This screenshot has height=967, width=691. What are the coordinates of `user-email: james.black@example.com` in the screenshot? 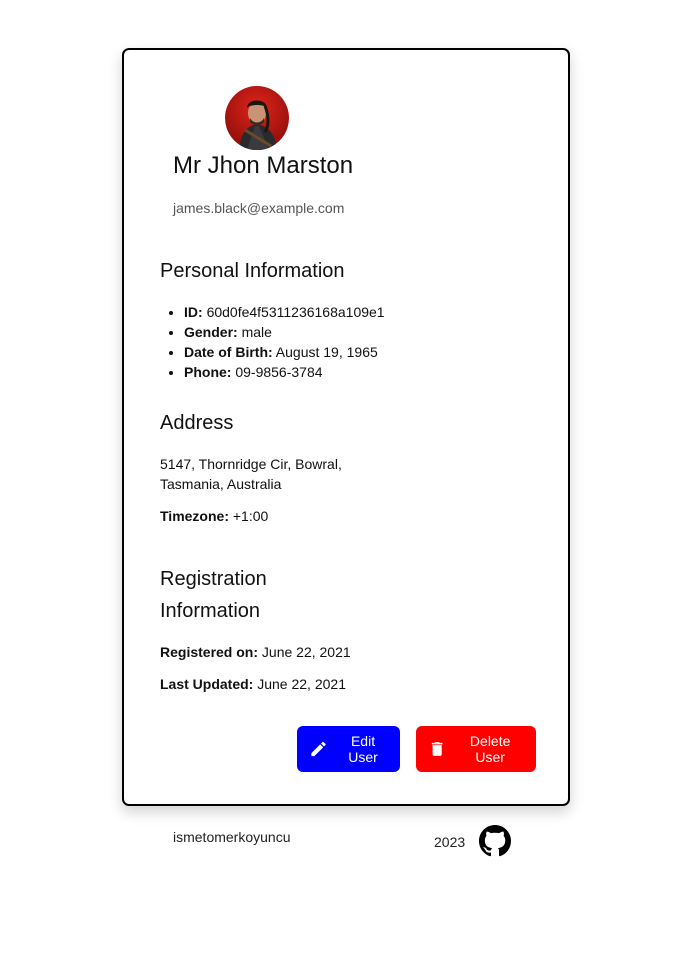 It's located at (259, 208).